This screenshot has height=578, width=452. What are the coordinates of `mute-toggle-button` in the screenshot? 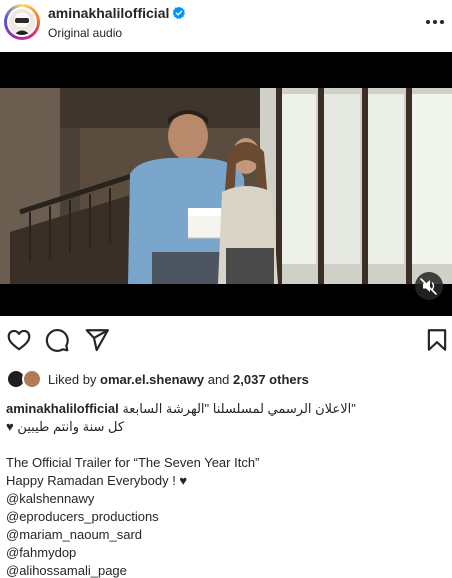 It's located at (429, 286).